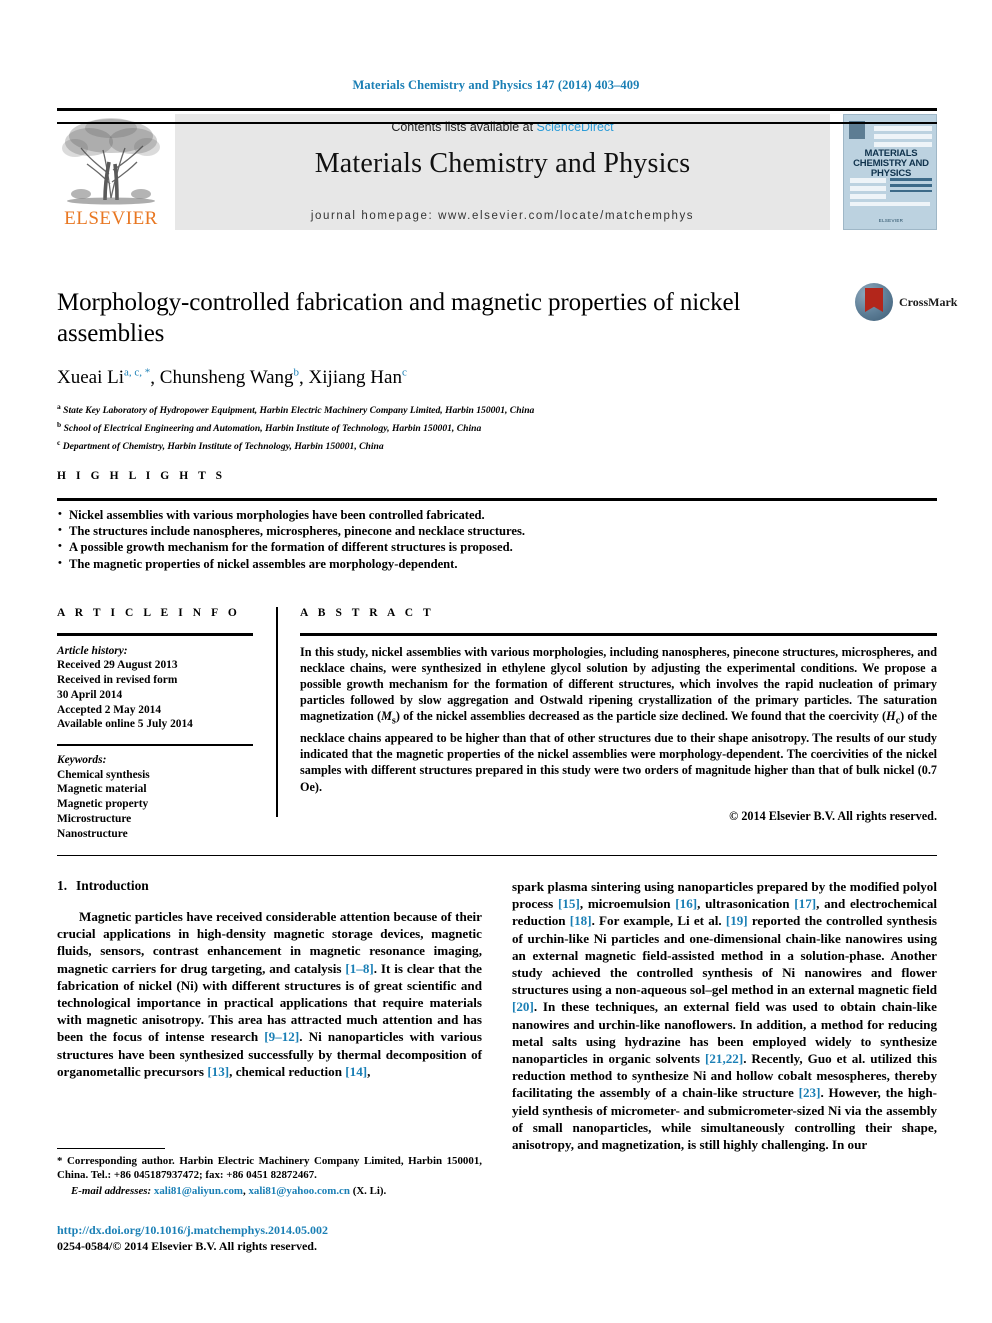  What do you see at coordinates (59, 424) in the screenshot?
I see `affiliation-marker: b` at bounding box center [59, 424].